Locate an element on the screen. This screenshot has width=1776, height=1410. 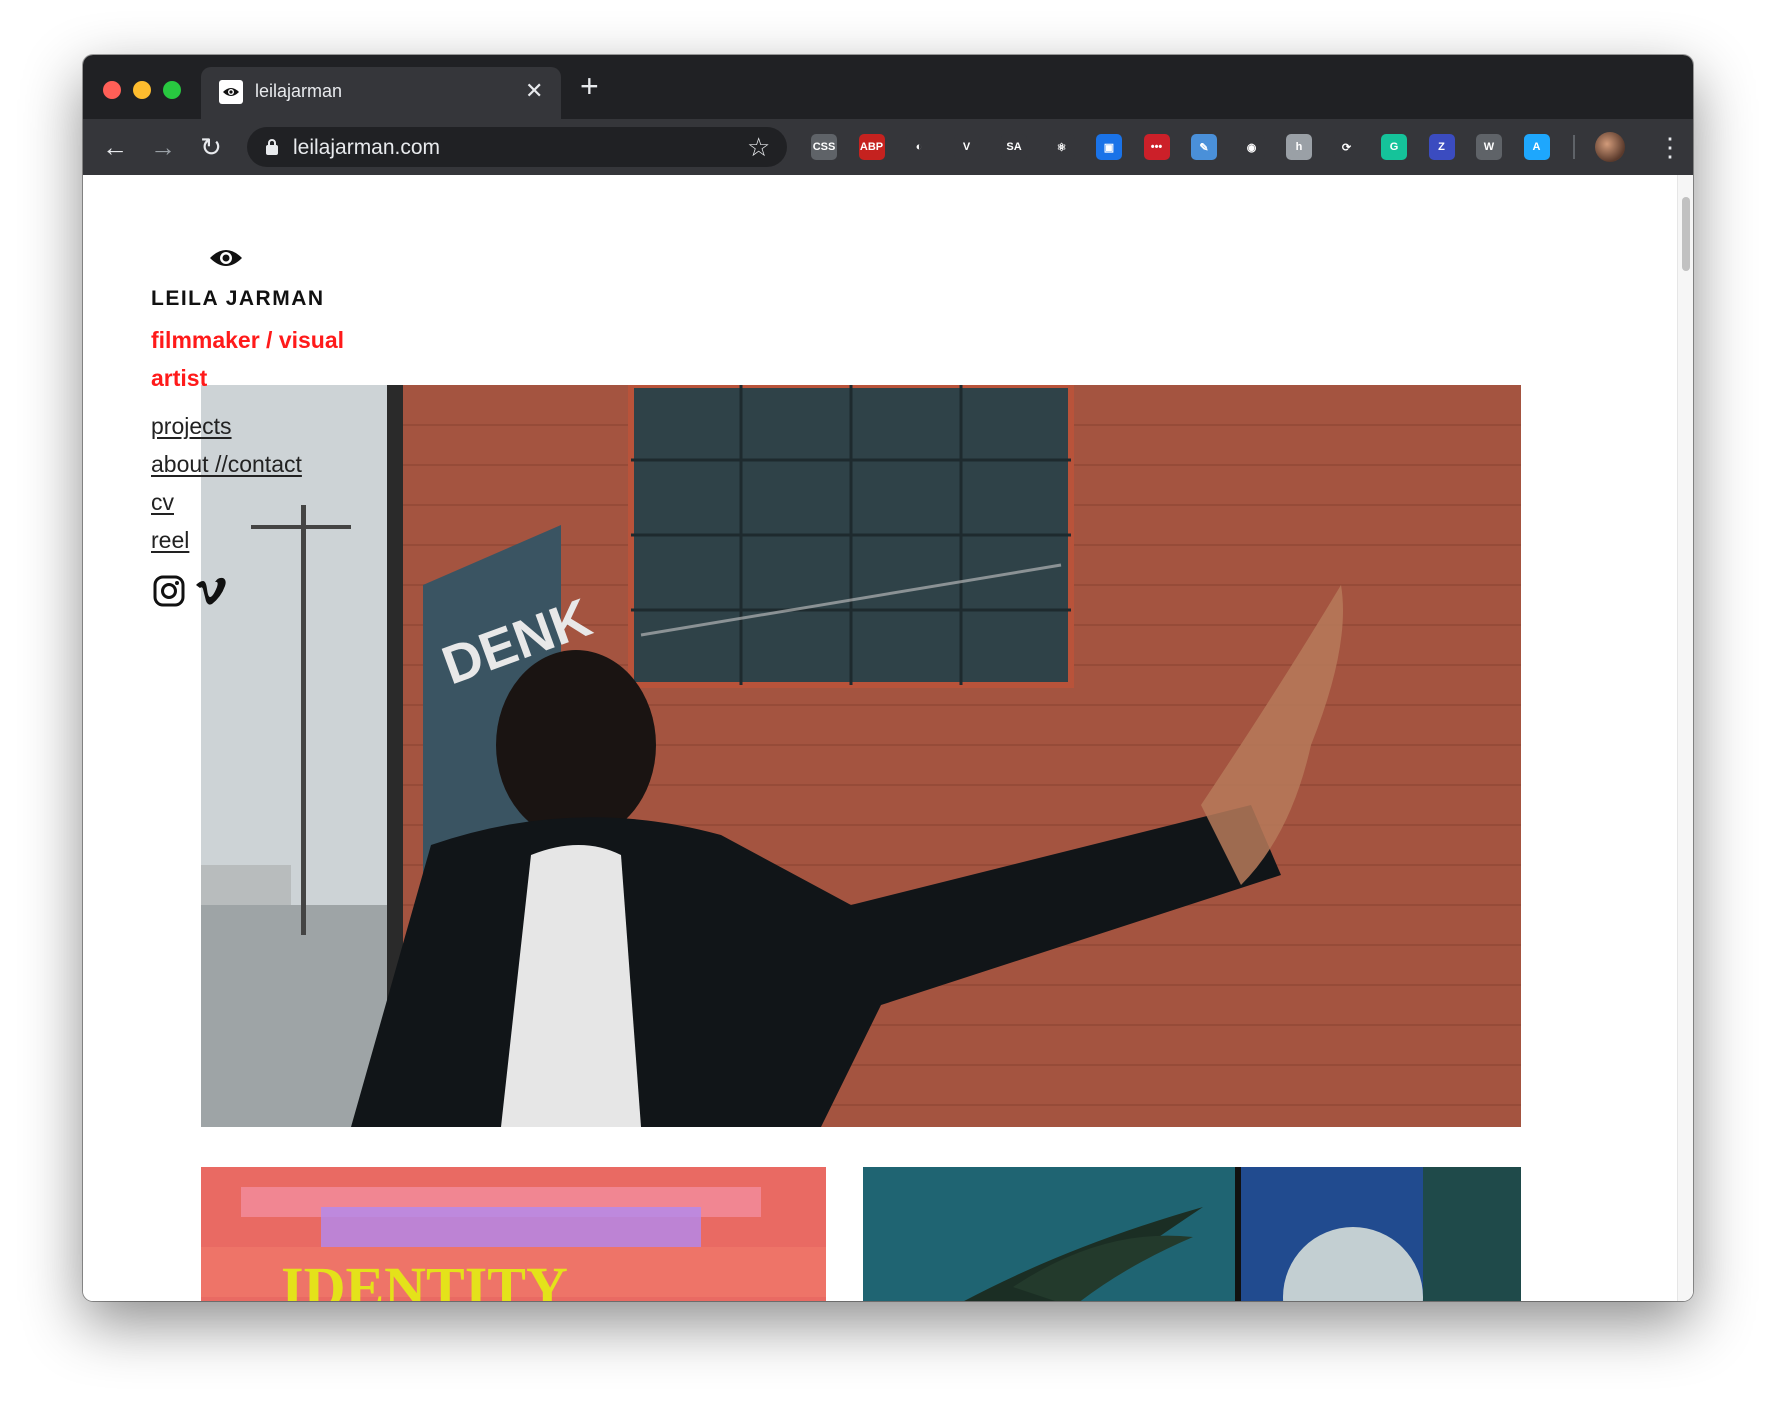
refresh-extension-icon: ⟳ is located at coordinates (1346, 147).